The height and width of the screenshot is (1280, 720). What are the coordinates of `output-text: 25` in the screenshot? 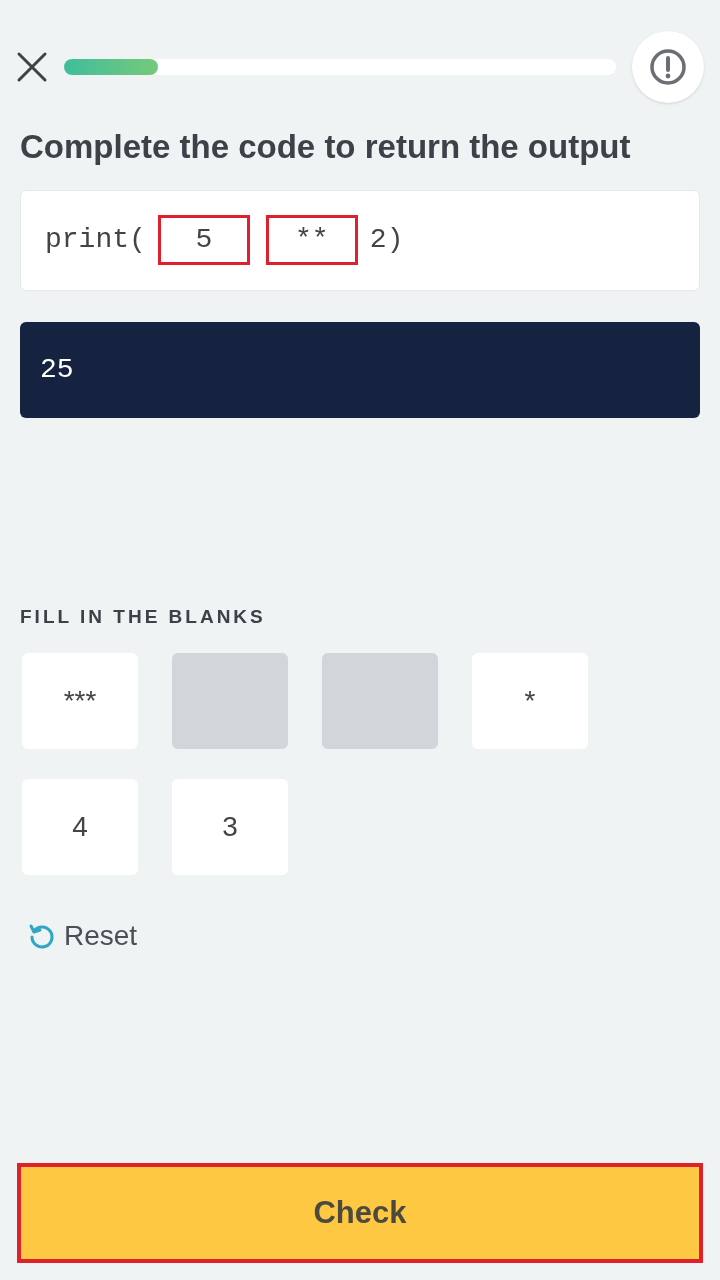 It's located at (57, 369).